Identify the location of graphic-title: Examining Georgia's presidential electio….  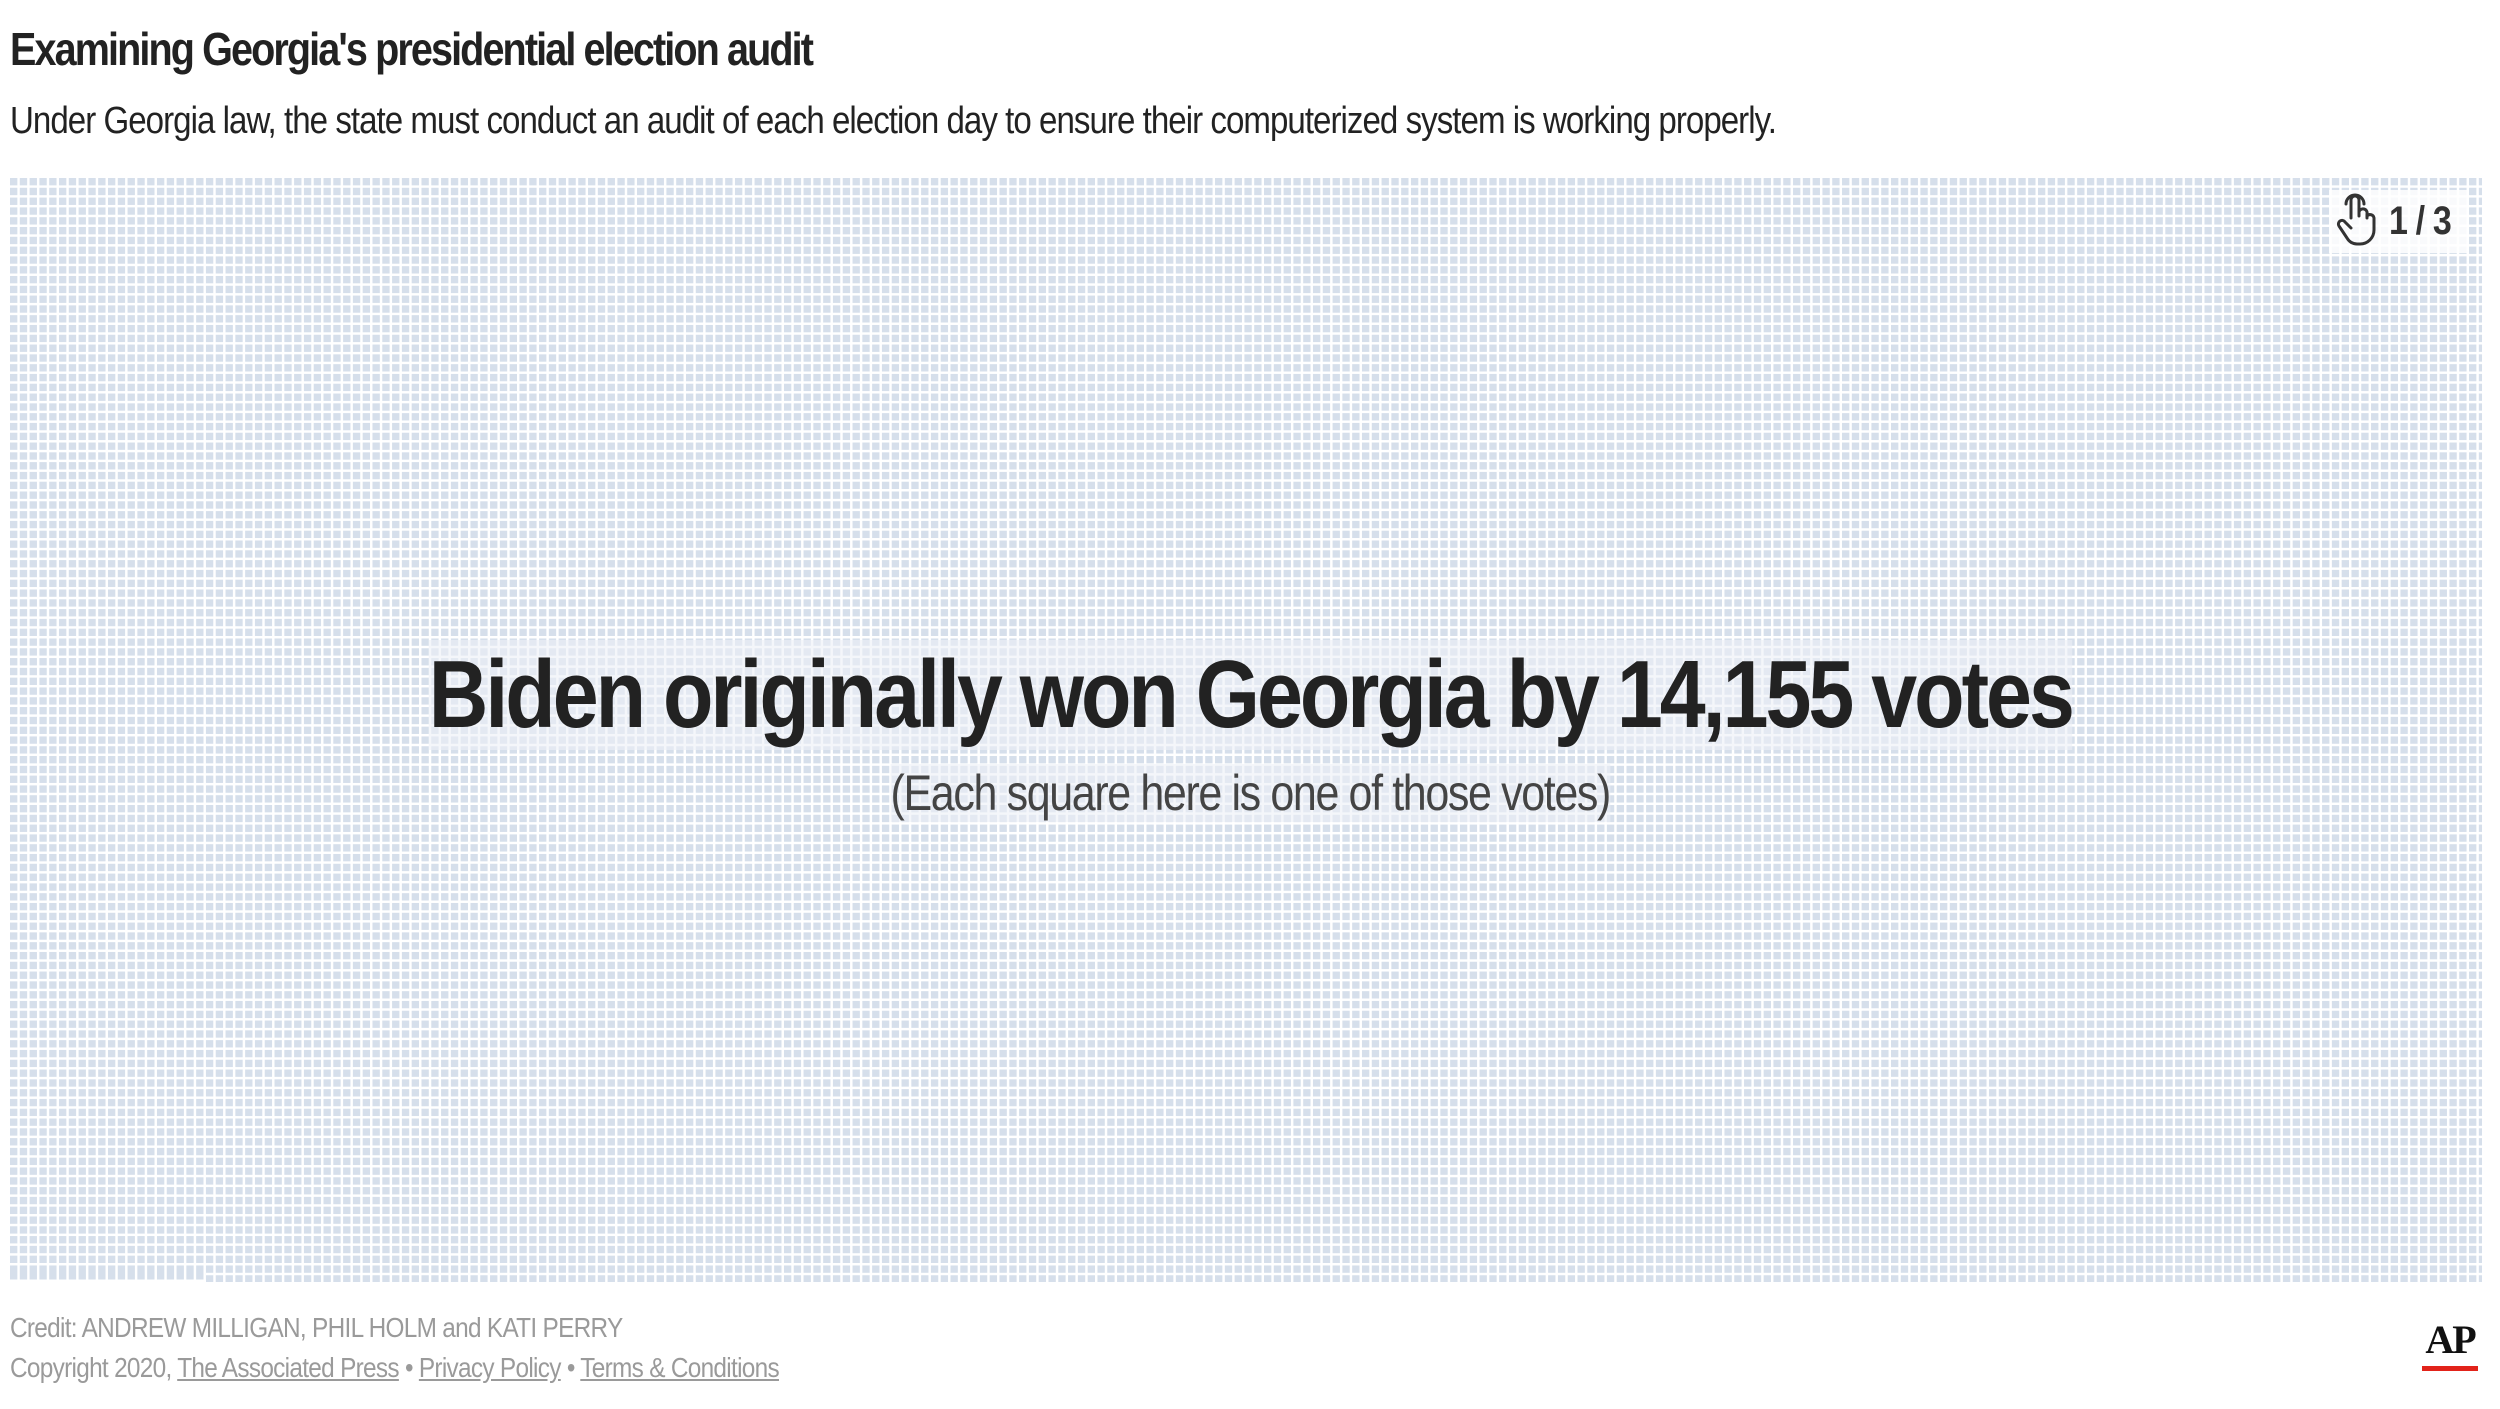
(412, 49).